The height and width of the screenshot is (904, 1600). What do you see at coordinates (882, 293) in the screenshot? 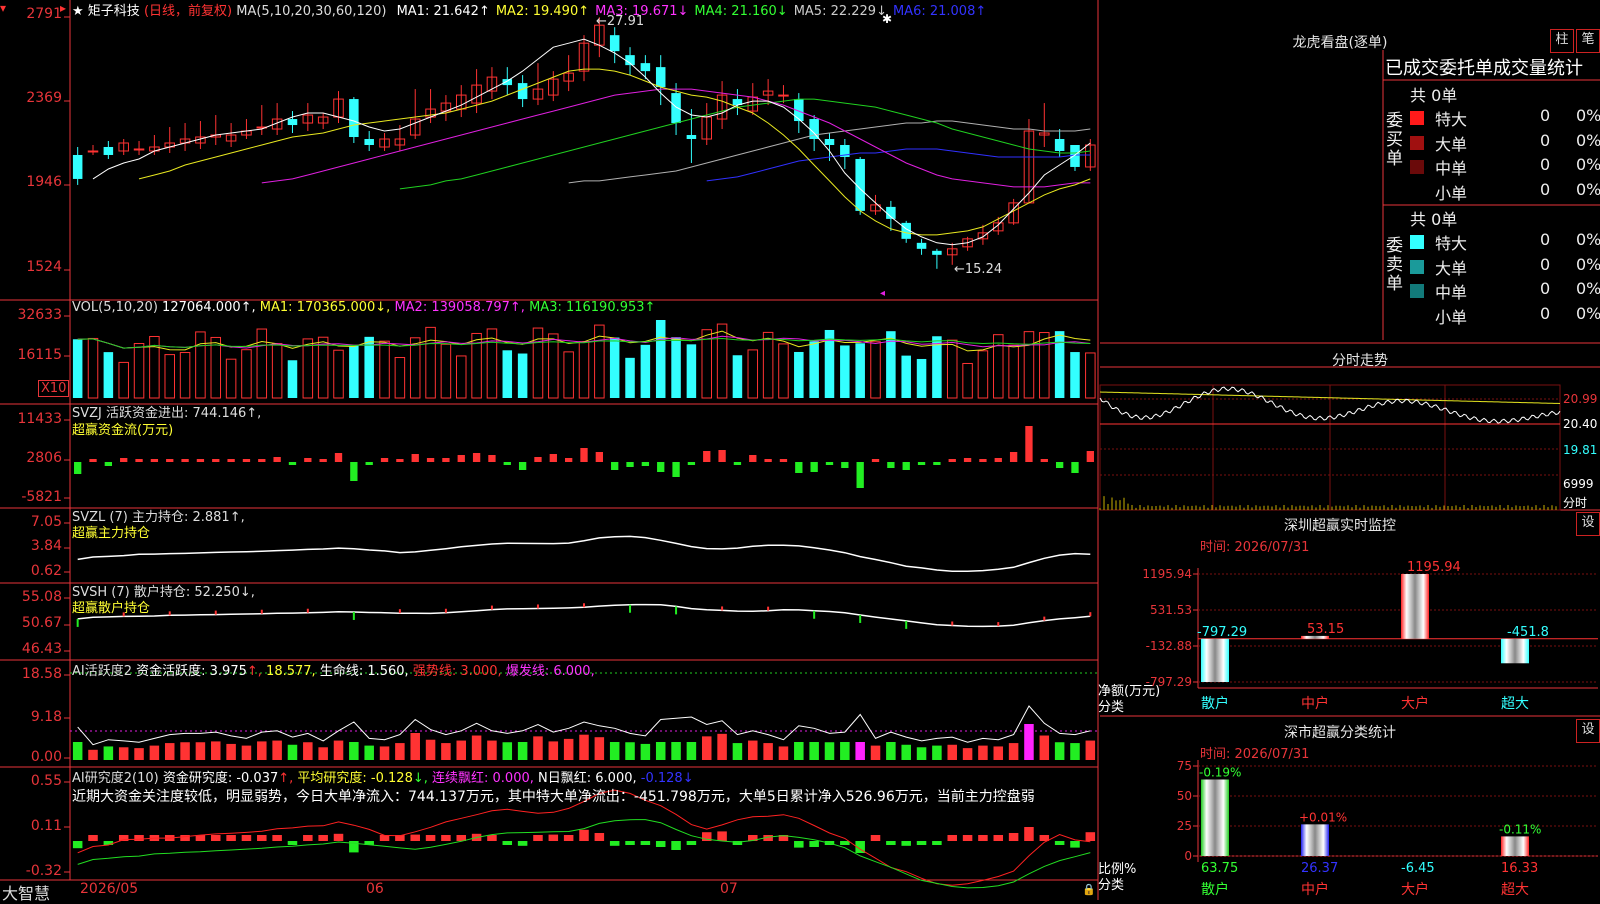
I see `scroll-marker-icon: ◂` at bounding box center [882, 293].